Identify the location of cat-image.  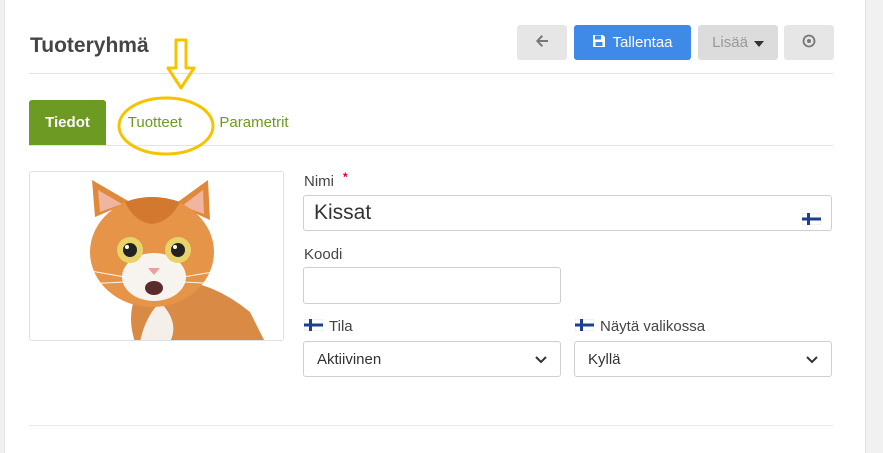
(156, 256).